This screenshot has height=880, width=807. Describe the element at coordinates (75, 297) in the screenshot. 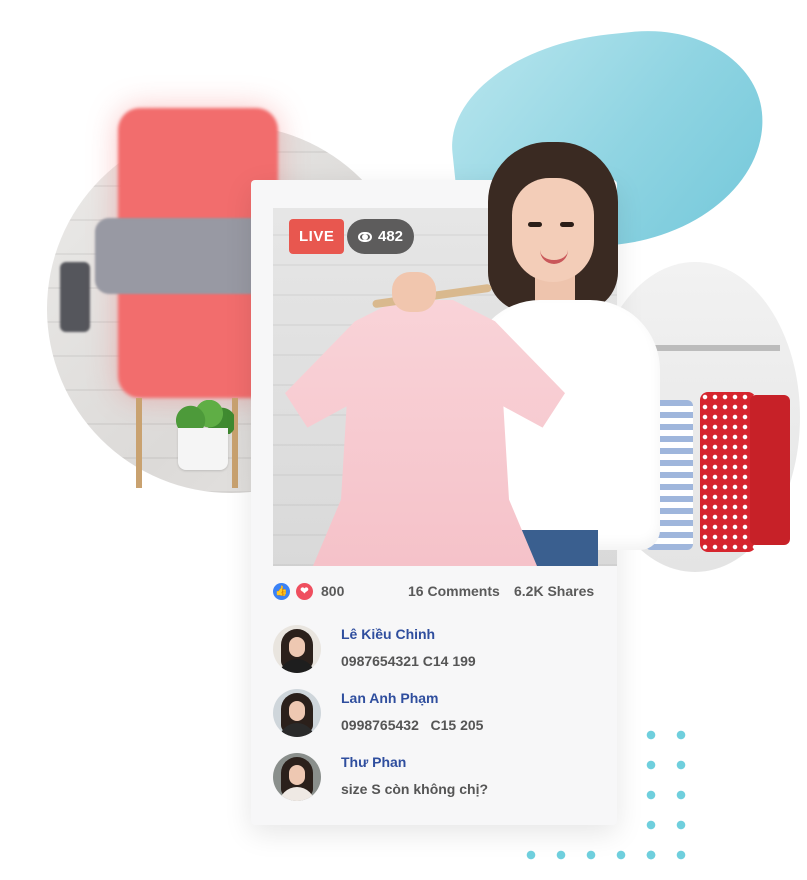

I see `tripod` at that location.